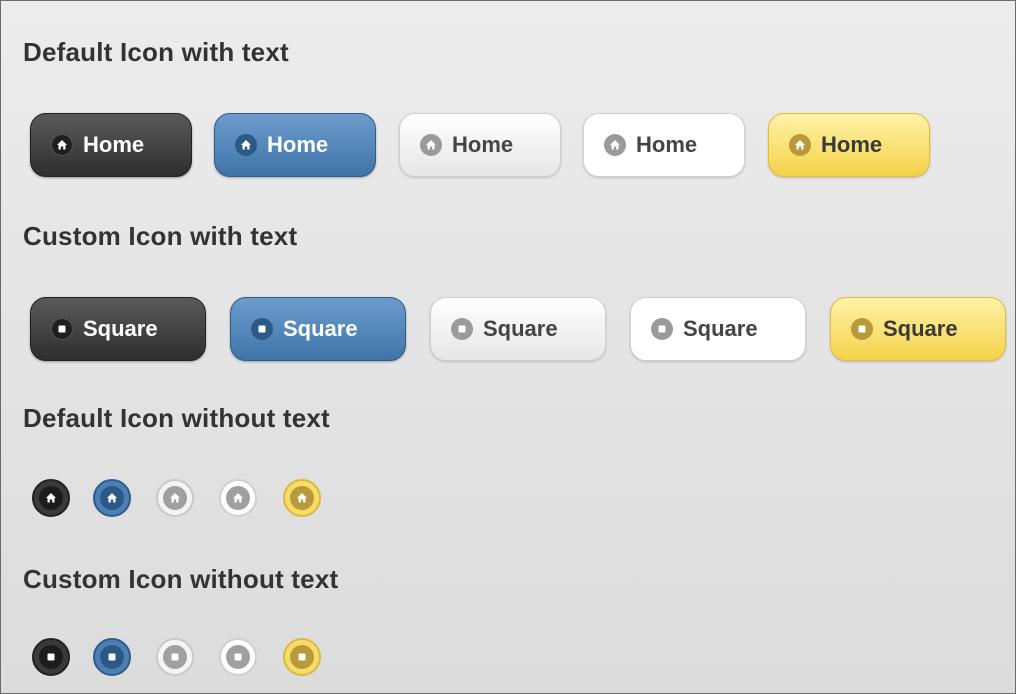 This screenshot has width=1016, height=694. I want to click on home-icon-button-yellow, so click(302, 498).